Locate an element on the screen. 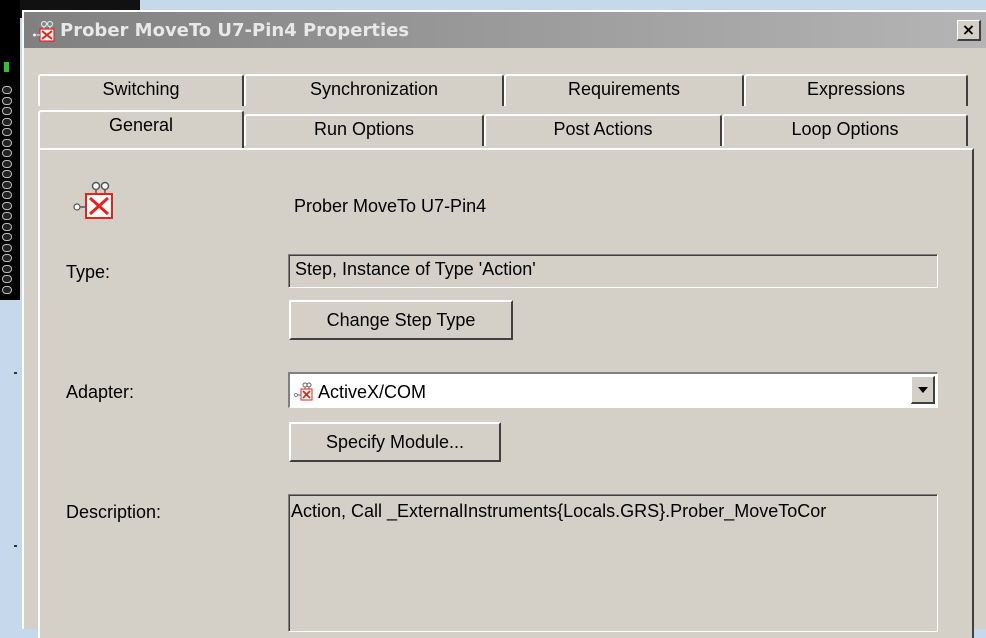  chevron-down-icon is located at coordinates (923, 390).